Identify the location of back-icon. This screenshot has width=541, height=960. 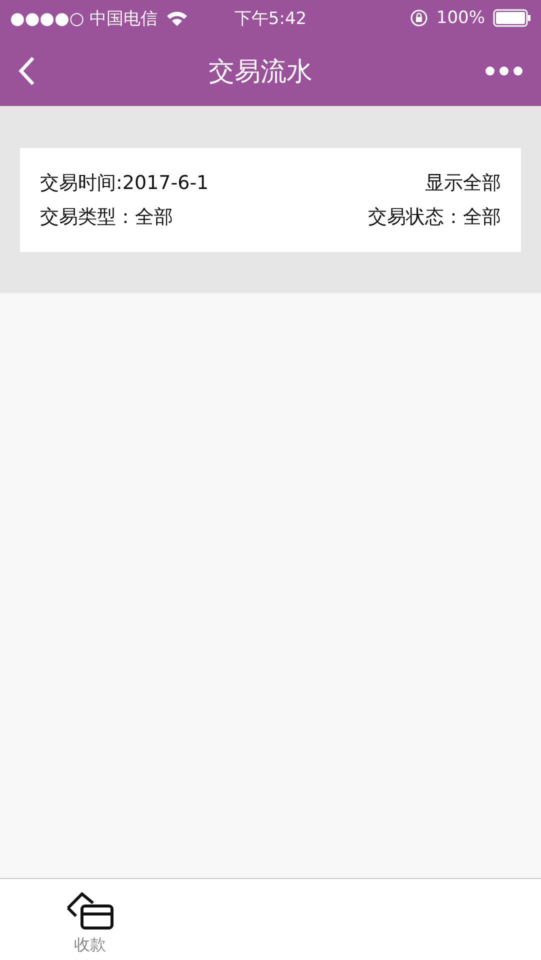
(27, 71).